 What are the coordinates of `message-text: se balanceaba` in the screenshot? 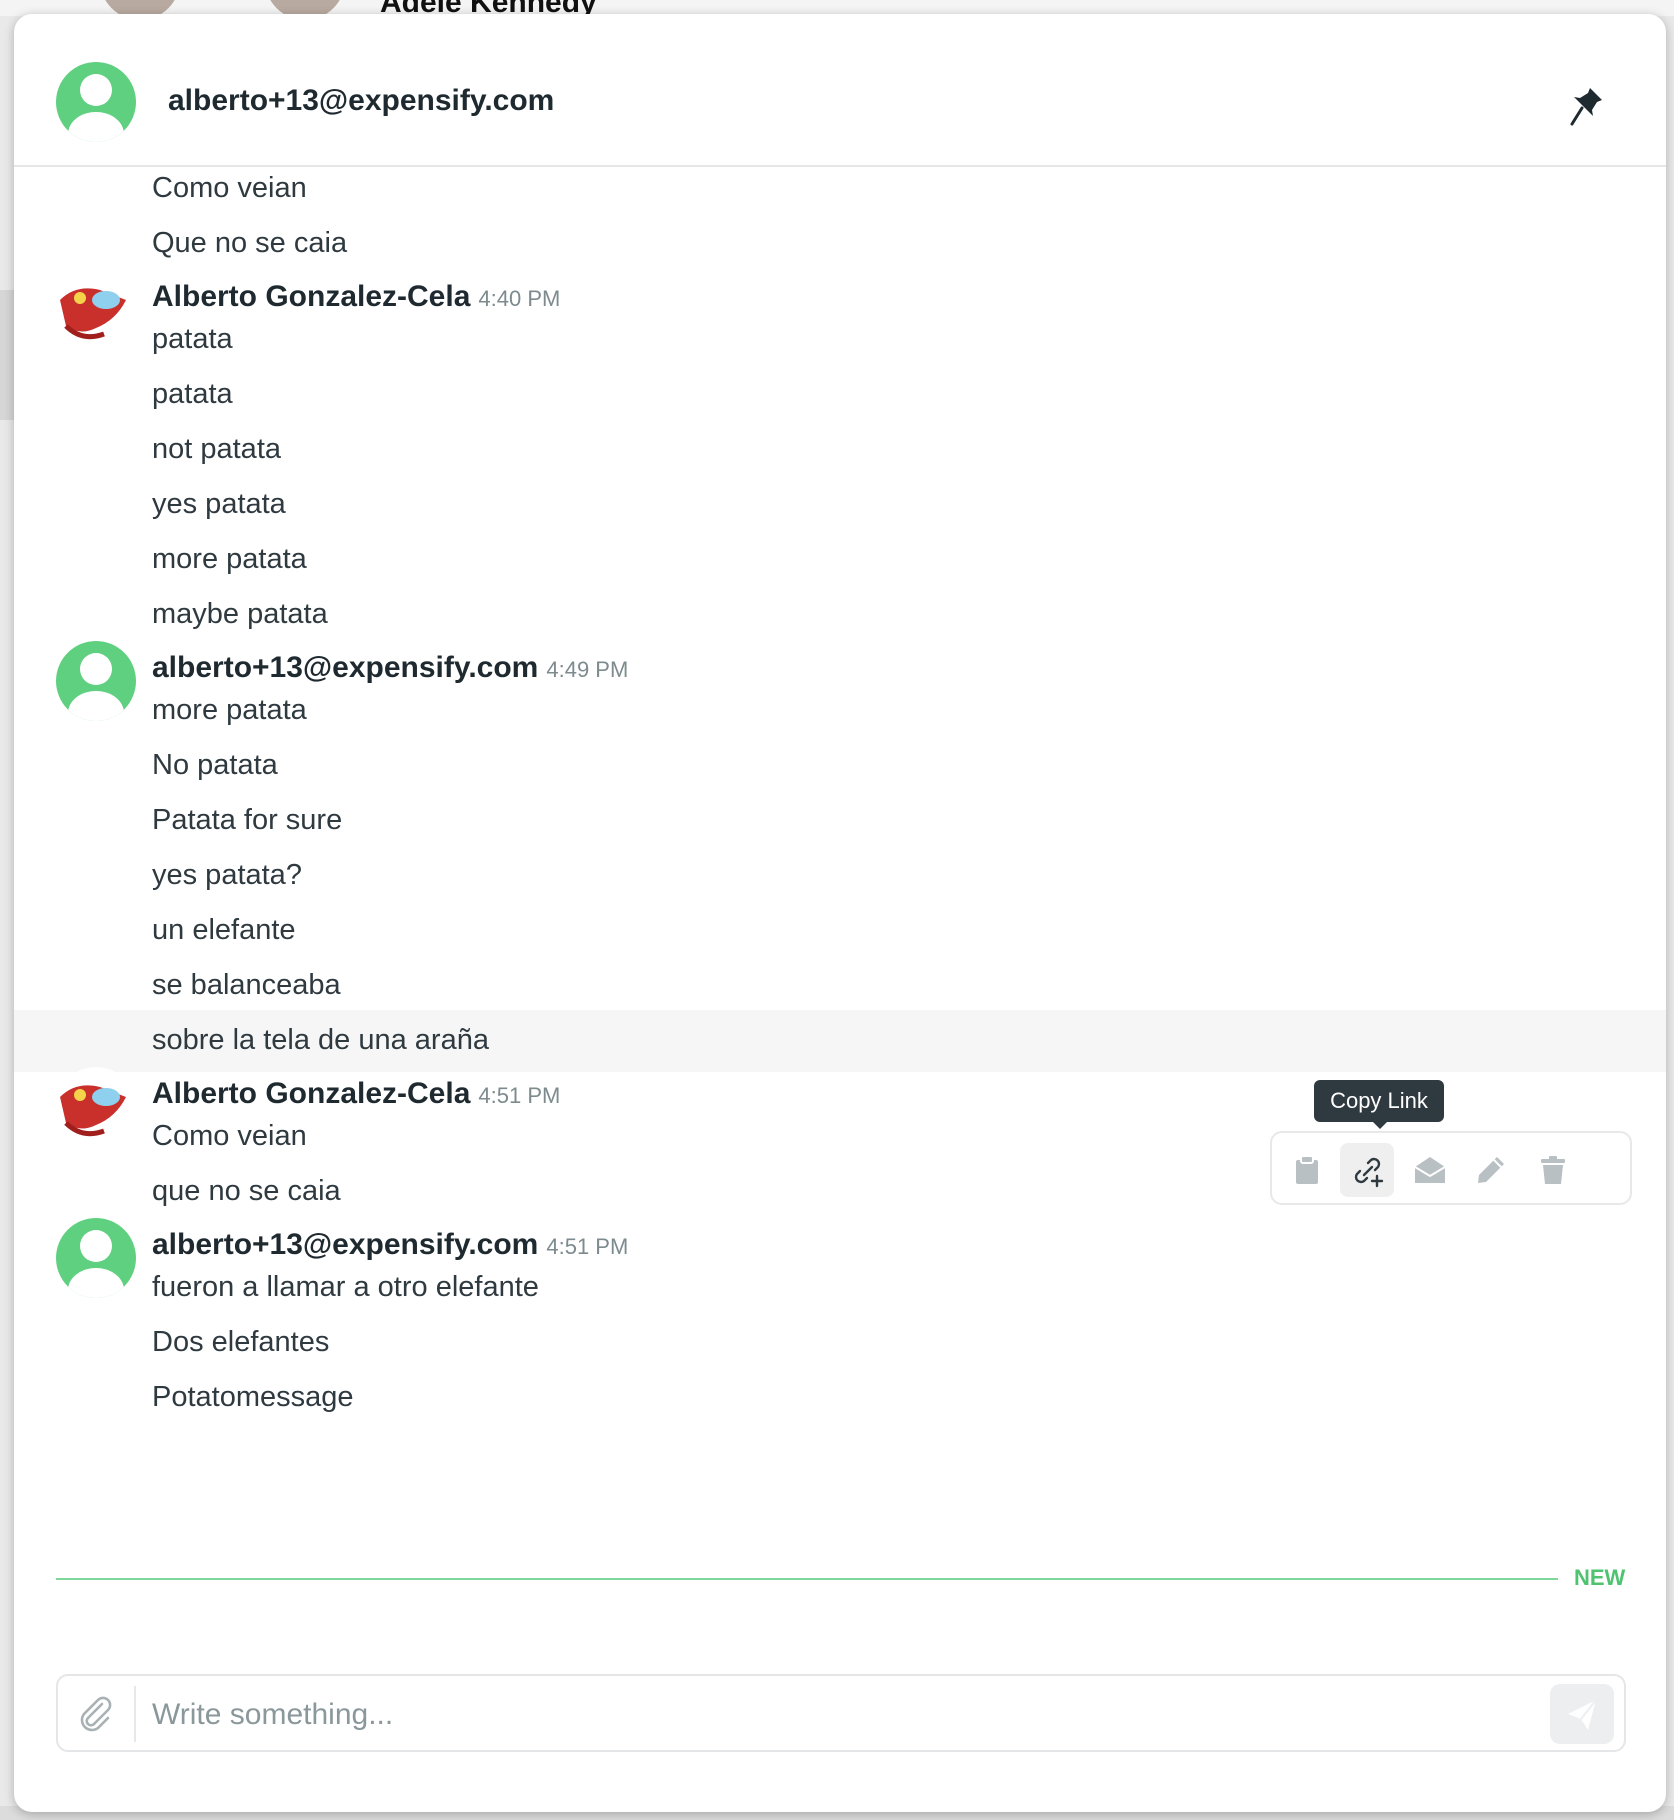 It's located at (246, 985).